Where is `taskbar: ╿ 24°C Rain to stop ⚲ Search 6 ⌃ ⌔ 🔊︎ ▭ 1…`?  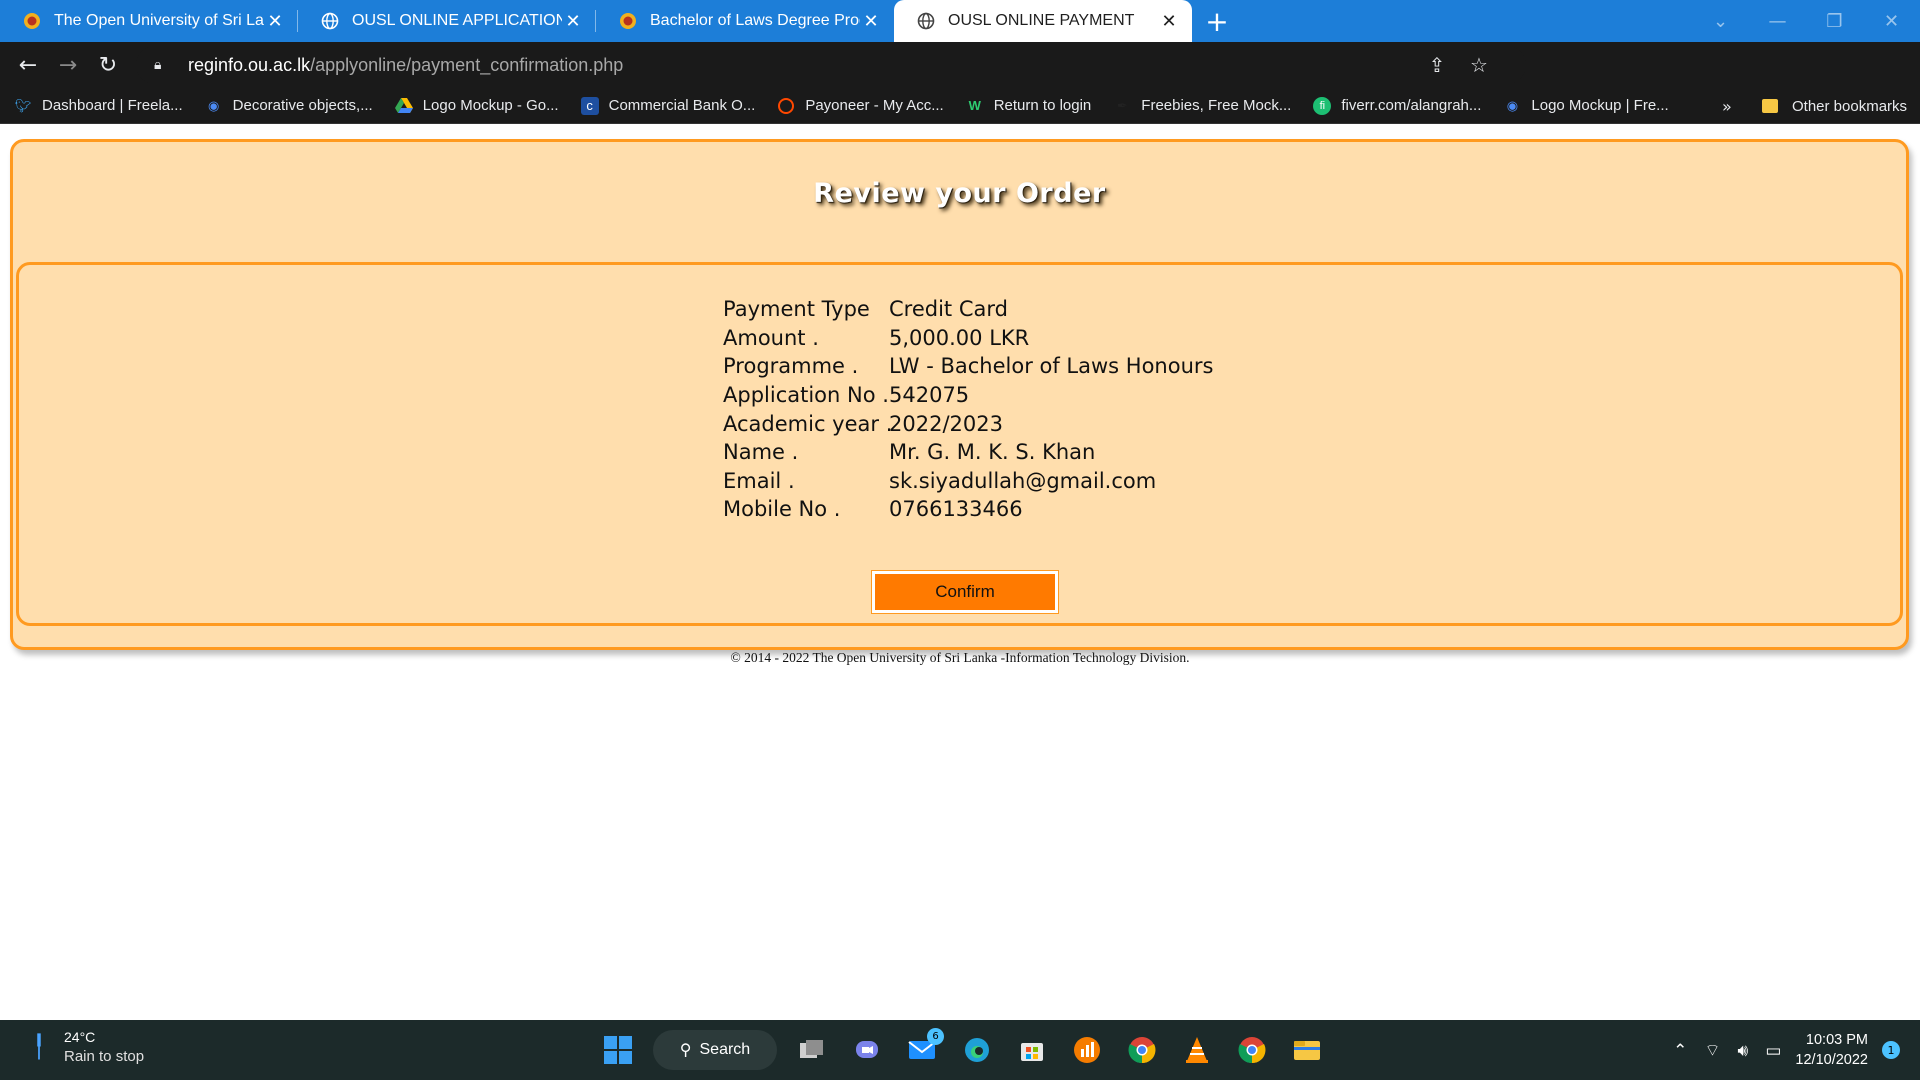 taskbar: ╿ 24°C Rain to stop ⚲ Search 6 ⌃ ⌔ 🔊︎ ▭ 1… is located at coordinates (960, 1050).